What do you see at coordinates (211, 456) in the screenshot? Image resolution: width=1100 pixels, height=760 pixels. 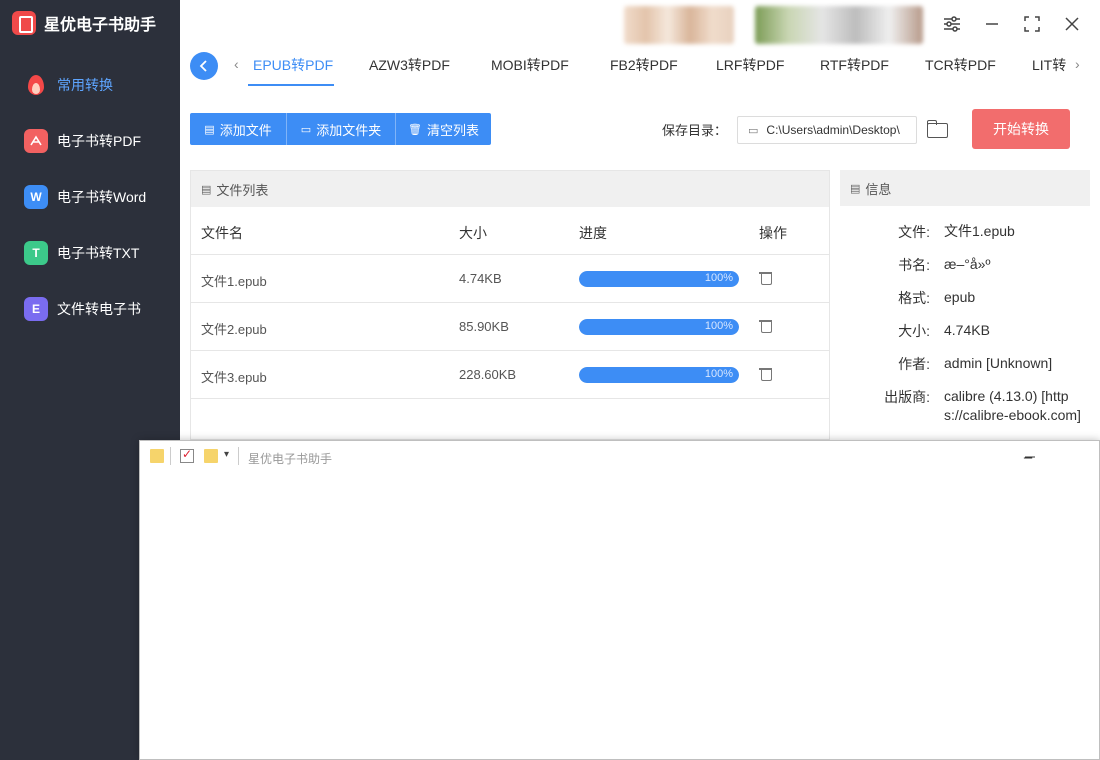 I see `new-folder-icon` at bounding box center [211, 456].